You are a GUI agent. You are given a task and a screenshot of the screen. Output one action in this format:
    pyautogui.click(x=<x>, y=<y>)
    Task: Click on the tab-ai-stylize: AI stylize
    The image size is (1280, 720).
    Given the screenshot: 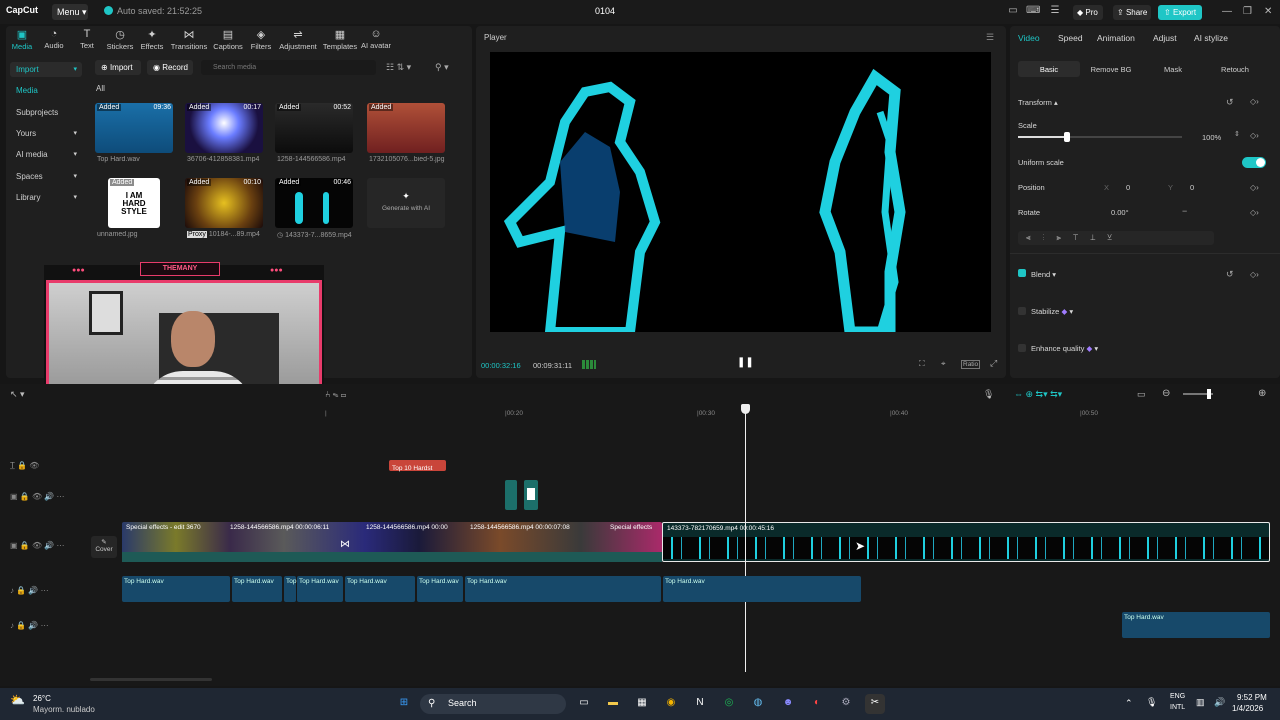 What is the action you would take?
    pyautogui.click(x=1211, y=38)
    